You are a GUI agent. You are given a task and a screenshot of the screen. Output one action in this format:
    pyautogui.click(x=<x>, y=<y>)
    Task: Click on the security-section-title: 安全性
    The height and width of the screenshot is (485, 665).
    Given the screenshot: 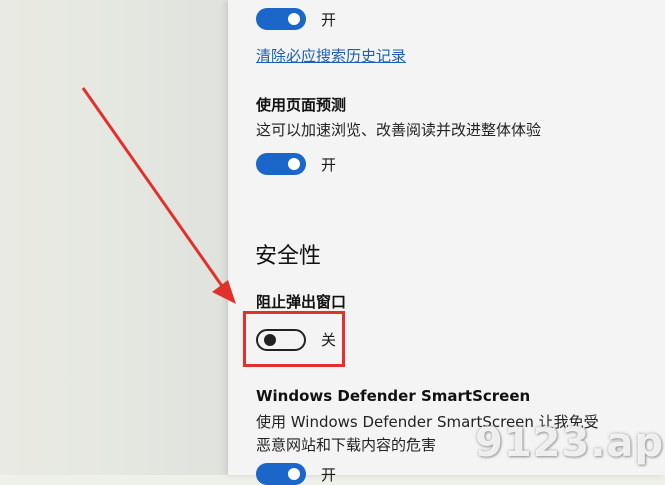 What is the action you would take?
    pyautogui.click(x=288, y=256)
    